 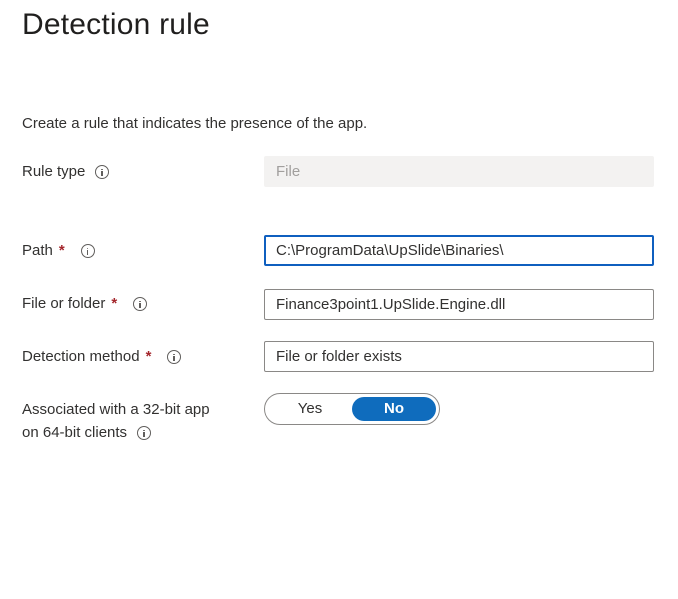 What do you see at coordinates (54, 171) in the screenshot?
I see `rule-type-label: Rule type` at bounding box center [54, 171].